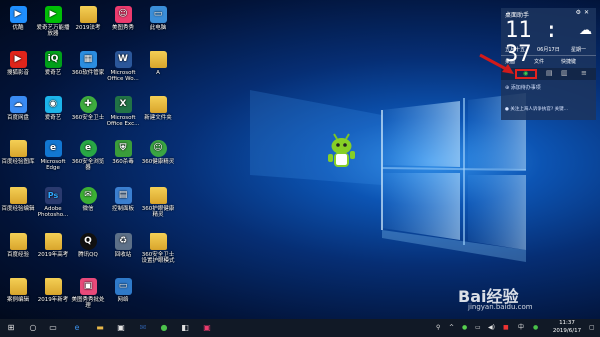 This screenshot has height=337, width=600. I want to click on start-button: ⊞, so click(11, 328).